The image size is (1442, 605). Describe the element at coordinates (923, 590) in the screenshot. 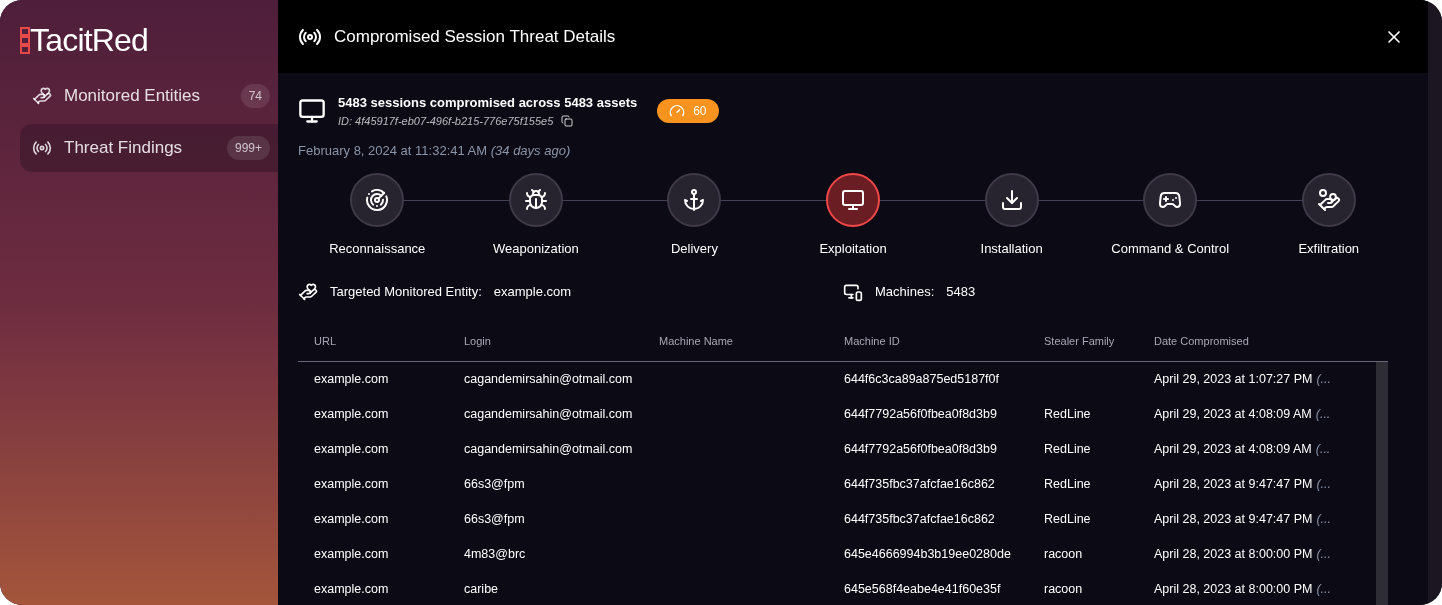

I see `table-cell-text: 645e568f4eabe4e41f60e35f` at that location.